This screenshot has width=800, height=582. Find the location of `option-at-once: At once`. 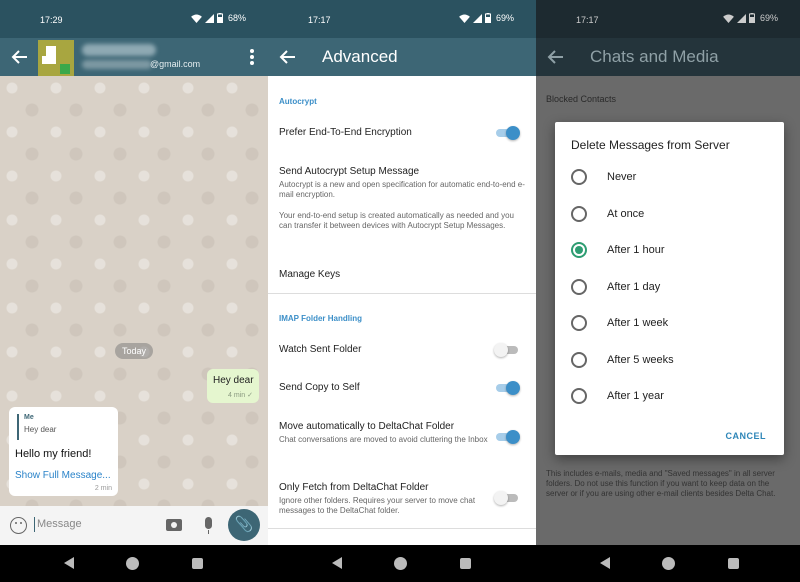

option-at-once: At once is located at coordinates (607, 214).